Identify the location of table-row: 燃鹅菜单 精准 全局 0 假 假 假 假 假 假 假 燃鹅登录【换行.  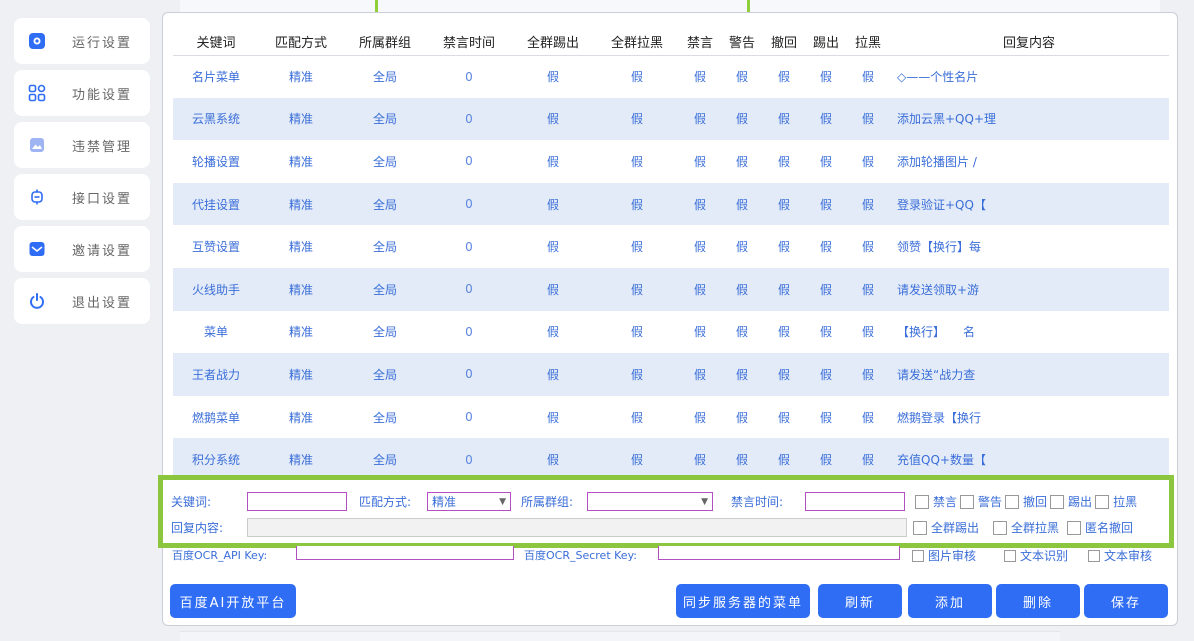
(671, 417).